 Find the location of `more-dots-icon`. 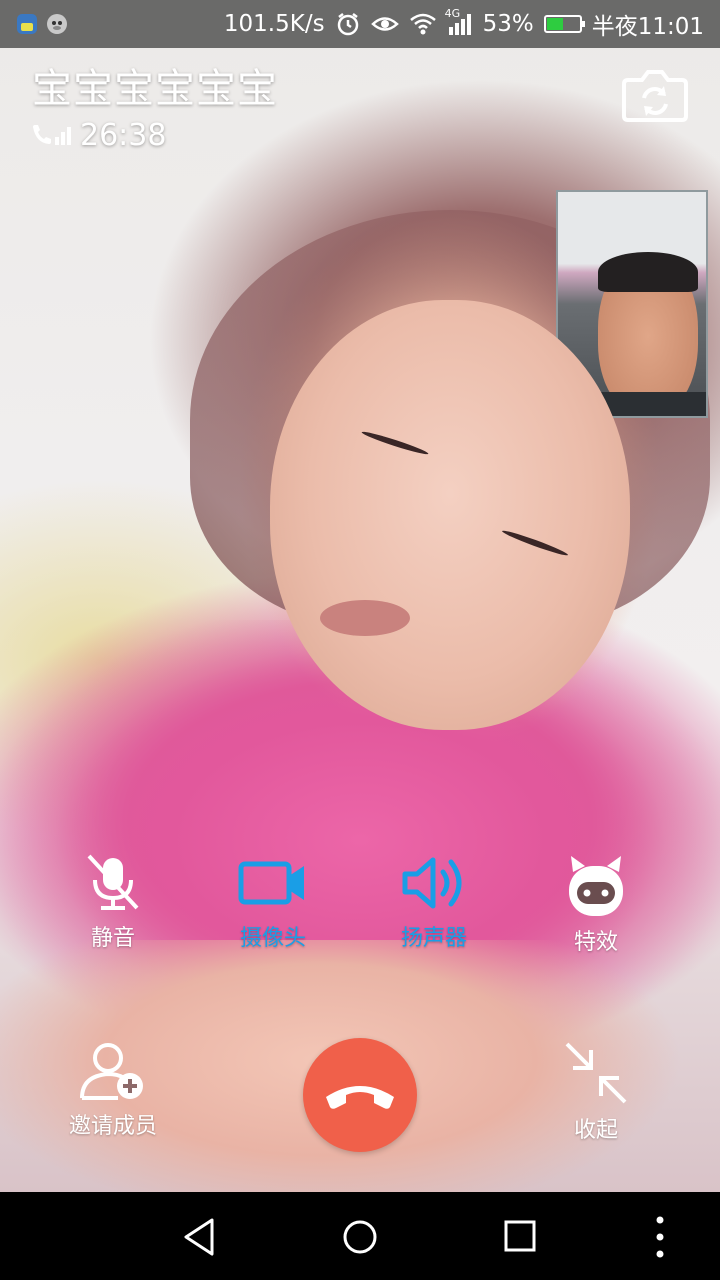

more-dots-icon is located at coordinates (660, 1237).